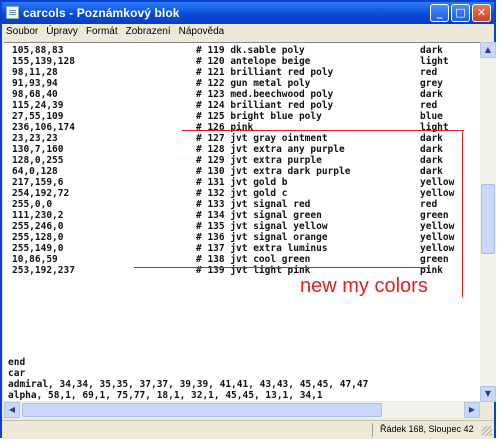 This screenshot has height=442, width=500. What do you see at coordinates (364, 286) in the screenshot?
I see `annotation-label: new my colors` at bounding box center [364, 286].